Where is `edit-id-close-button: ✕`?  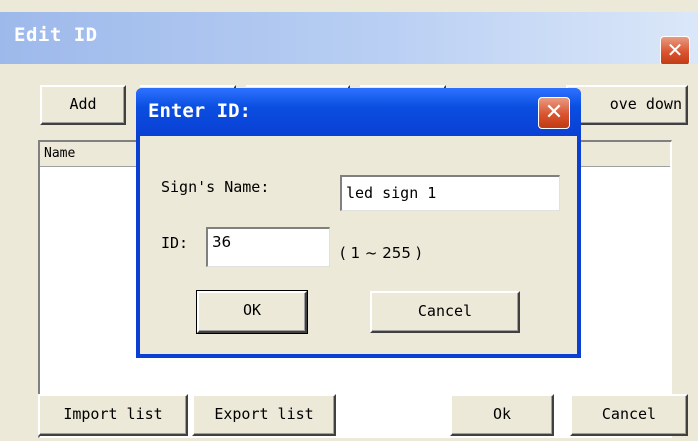 edit-id-close-button: ✕ is located at coordinates (675, 51).